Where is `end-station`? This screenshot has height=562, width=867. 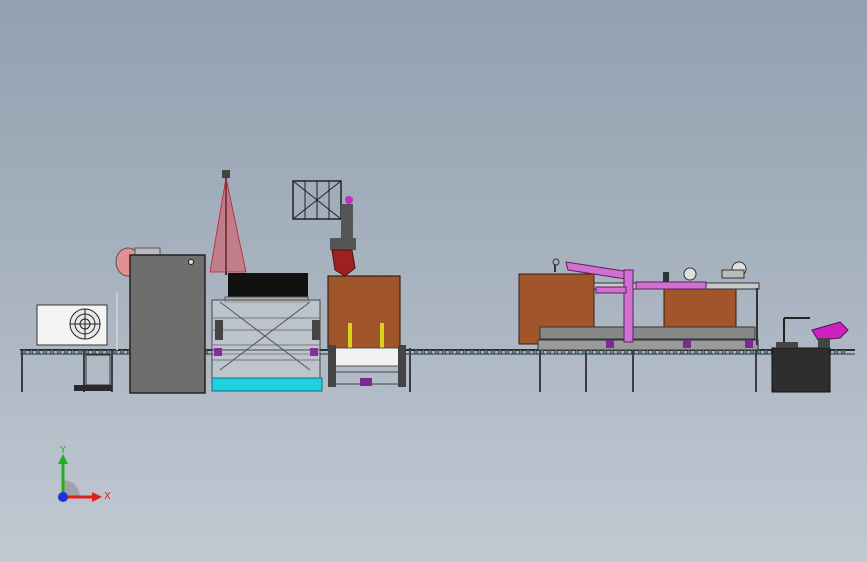 end-station is located at coordinates (810, 355).